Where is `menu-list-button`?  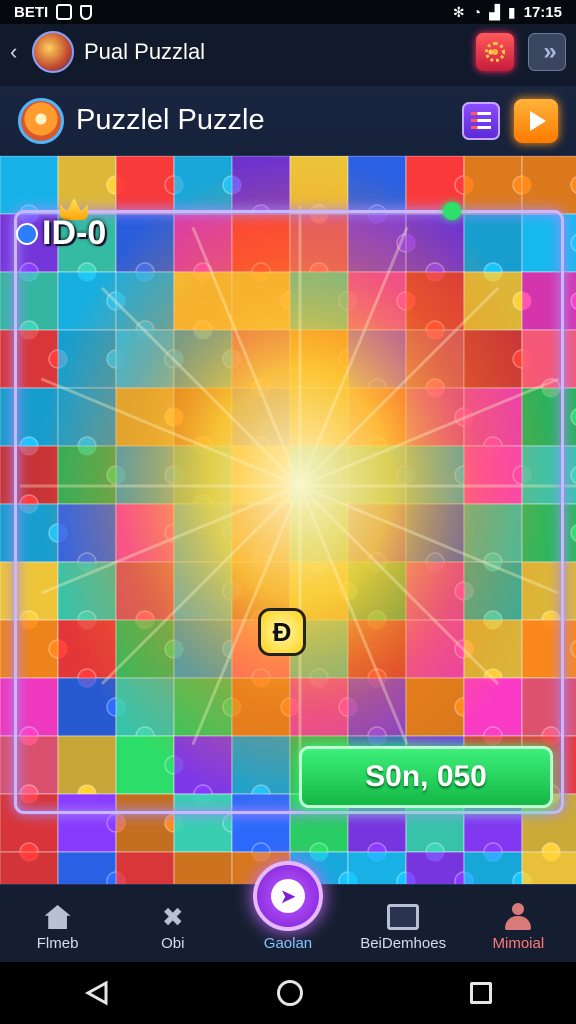 menu-list-button is located at coordinates (481, 120).